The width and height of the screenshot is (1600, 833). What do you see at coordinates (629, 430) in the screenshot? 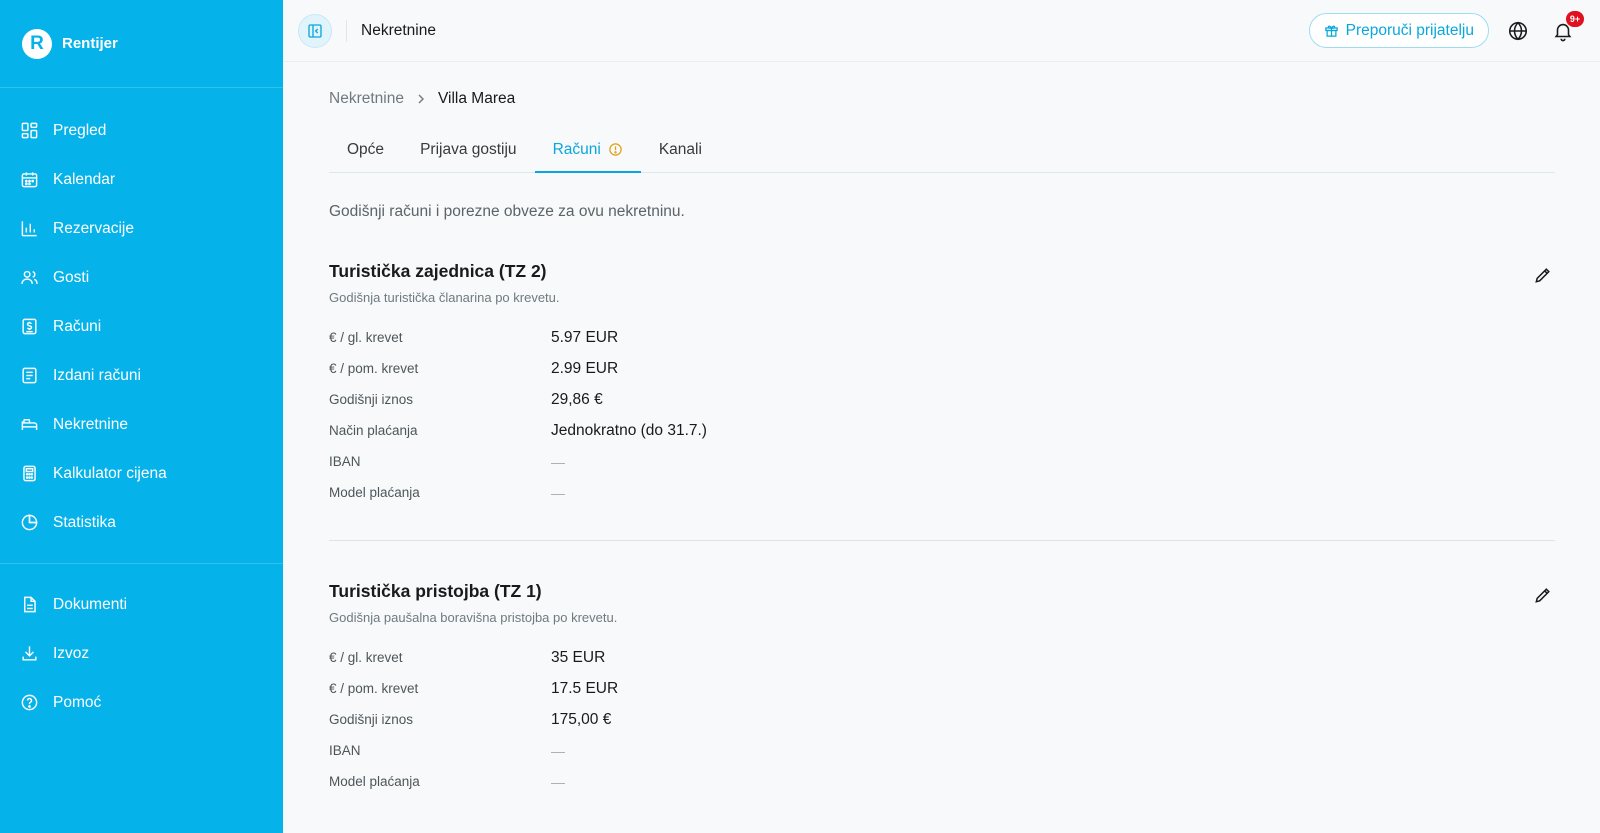
I see `row-value: Jednokratno (do 31.7.)` at bounding box center [629, 430].